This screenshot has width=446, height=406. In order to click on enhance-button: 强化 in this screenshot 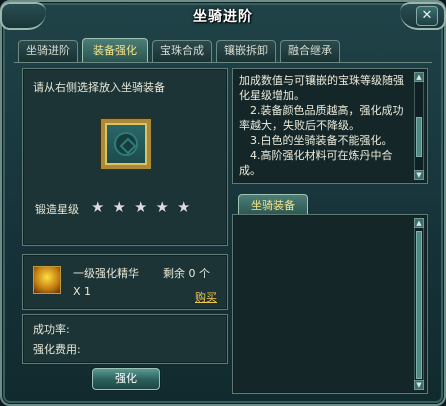, I will do `click(126, 379)`.